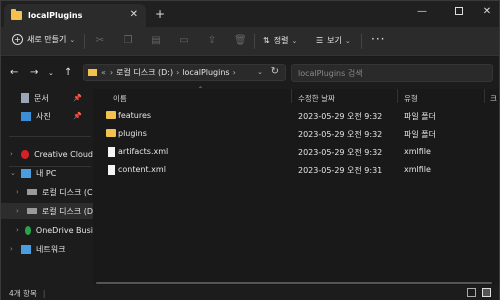 The image size is (500, 300). What do you see at coordinates (47, 249) in the screenshot?
I see `sidebar-item-network: › 네트워크` at bounding box center [47, 249].